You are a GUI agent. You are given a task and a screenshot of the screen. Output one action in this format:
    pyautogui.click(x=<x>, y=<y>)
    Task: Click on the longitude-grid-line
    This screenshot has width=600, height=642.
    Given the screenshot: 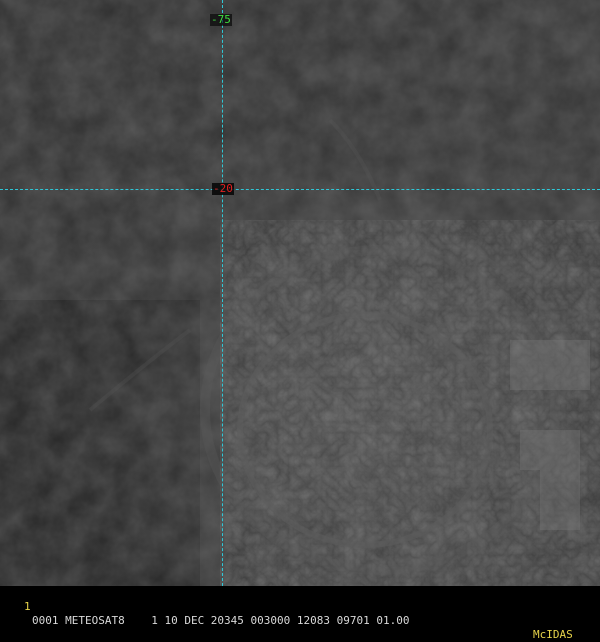 What is the action you would take?
    pyautogui.click(x=222, y=293)
    